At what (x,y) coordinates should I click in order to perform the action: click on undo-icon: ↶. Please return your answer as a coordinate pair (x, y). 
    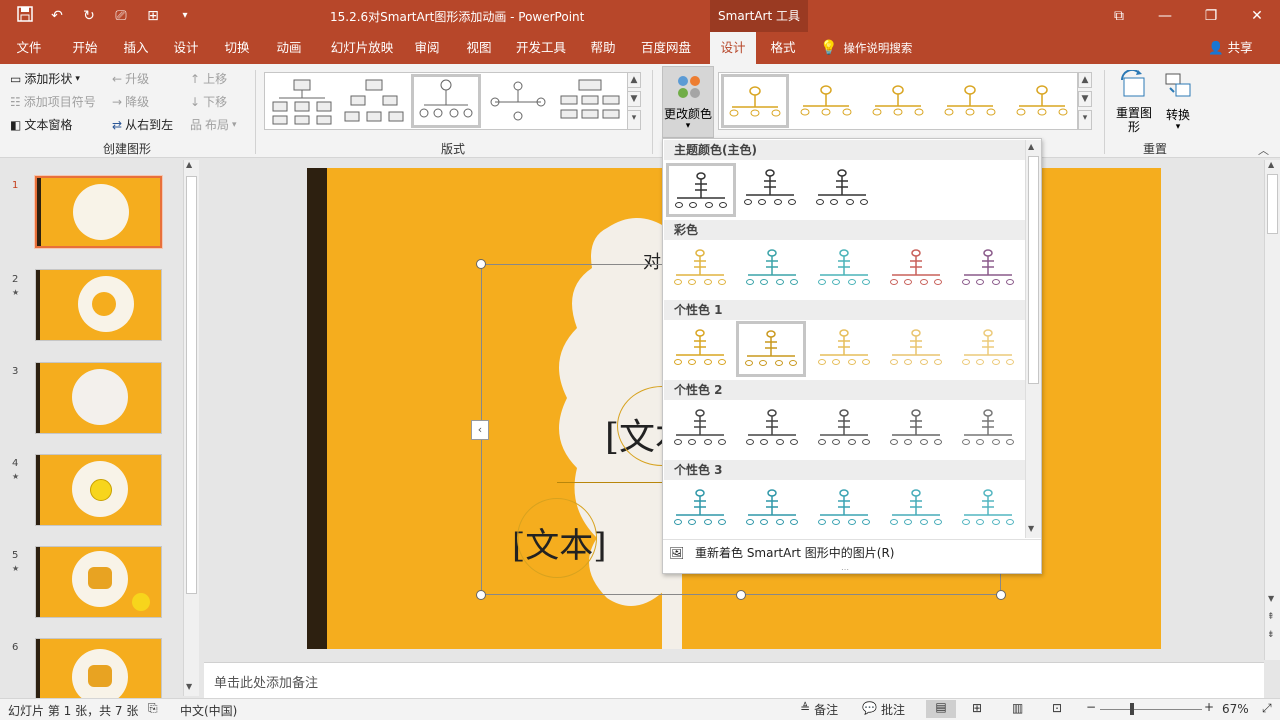
    Looking at the image, I should click on (57, 16).